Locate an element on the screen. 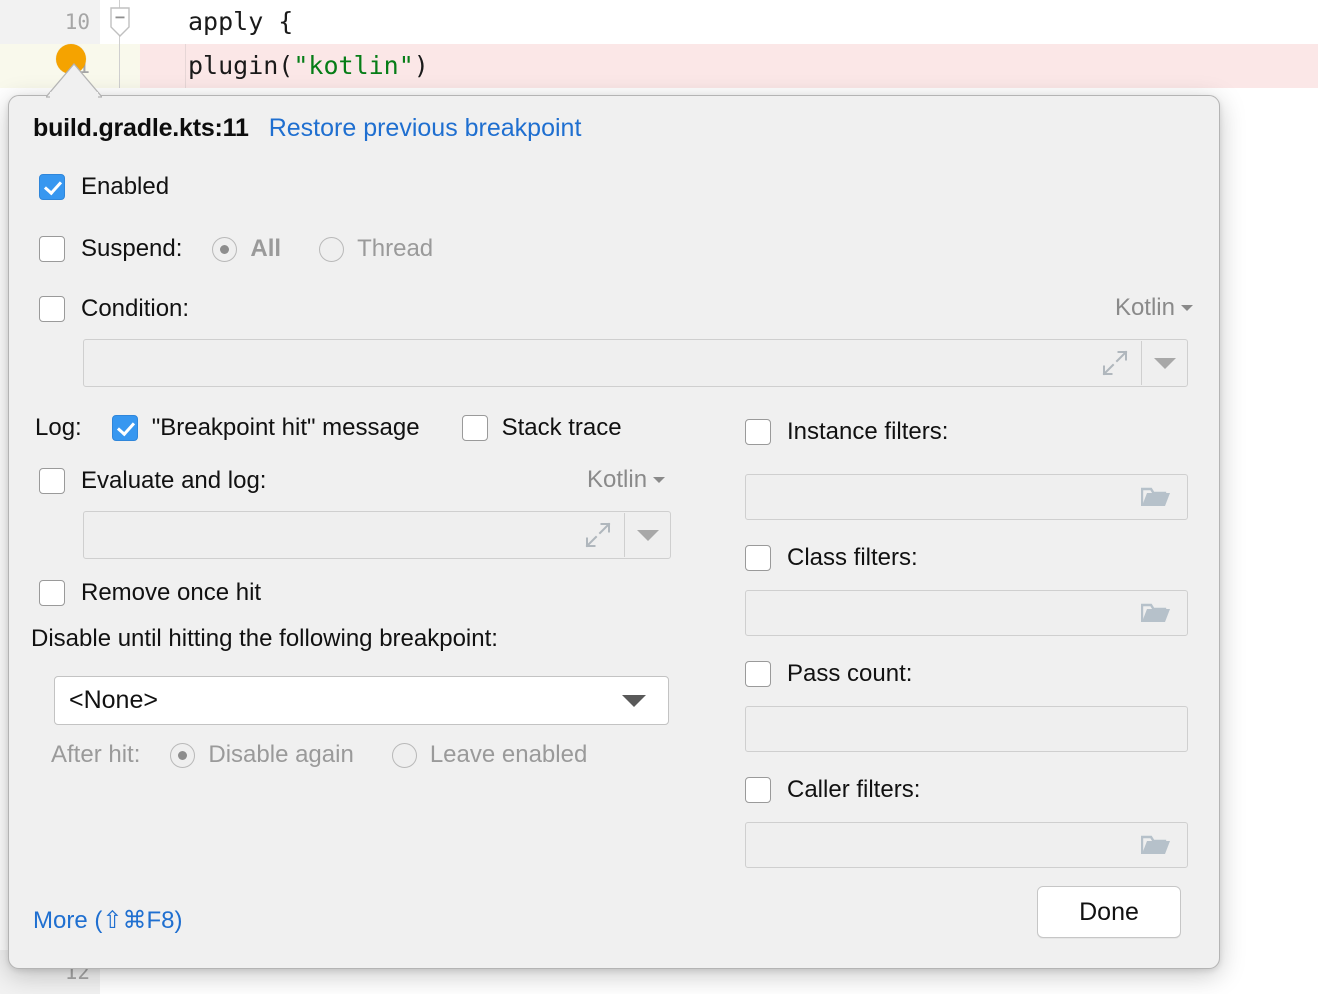  code-string-literal: "kotlin" is located at coordinates (353, 65).